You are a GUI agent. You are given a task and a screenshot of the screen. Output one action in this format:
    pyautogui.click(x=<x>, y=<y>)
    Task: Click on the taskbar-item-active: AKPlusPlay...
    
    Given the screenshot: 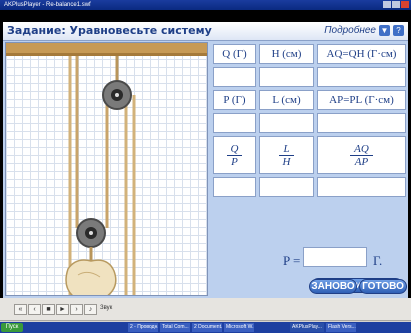 What is the action you would take?
    pyautogui.click(x=307, y=327)
    